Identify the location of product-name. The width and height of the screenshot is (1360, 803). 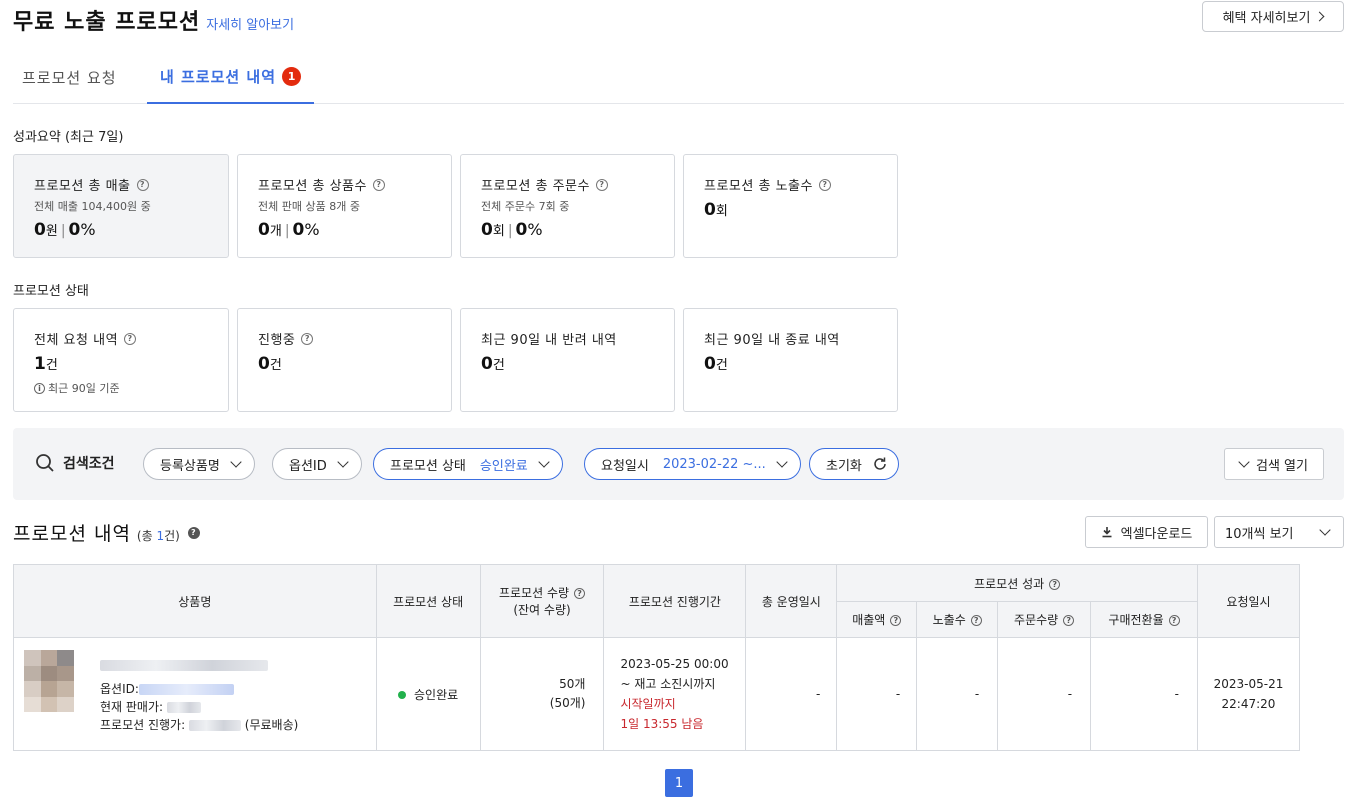
(184, 665).